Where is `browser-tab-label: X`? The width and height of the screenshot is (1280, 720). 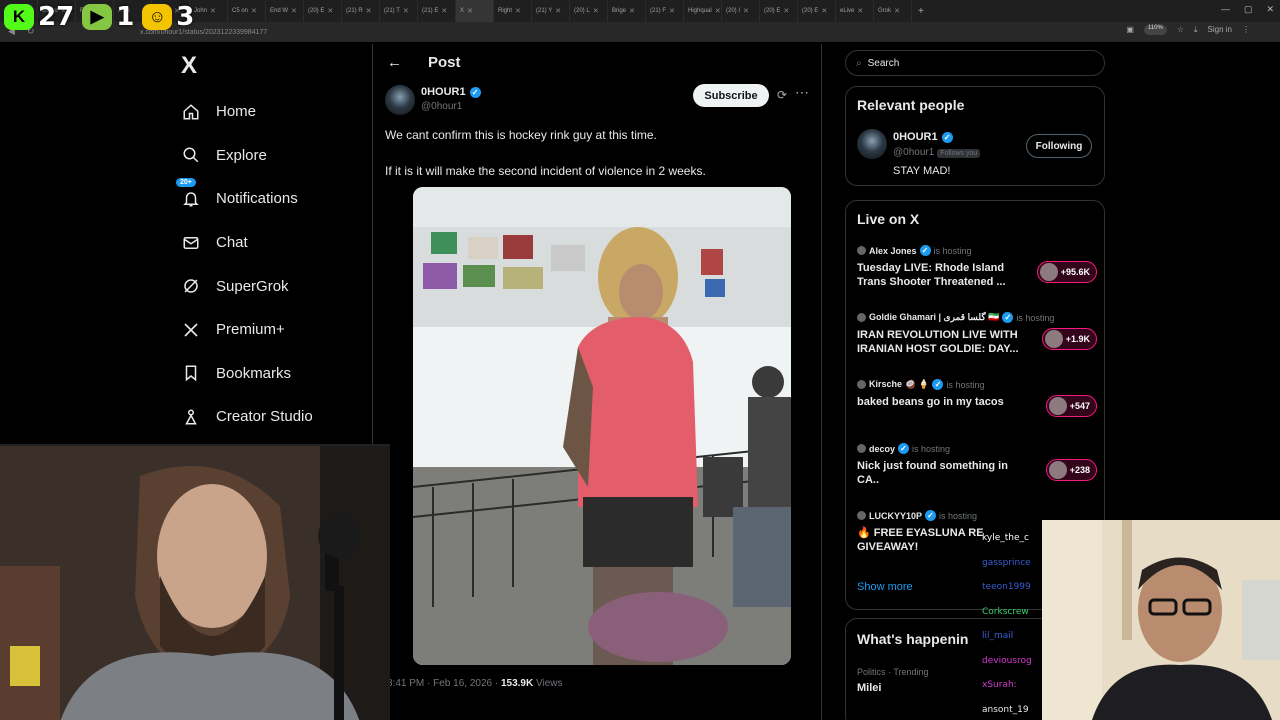
browser-tab-label: X is located at coordinates (462, 11).